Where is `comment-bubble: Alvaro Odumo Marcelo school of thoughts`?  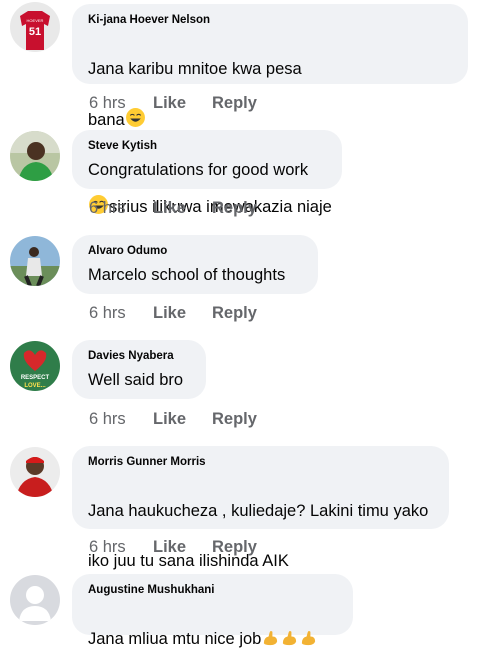
comment-bubble: Alvaro Odumo Marcelo school of thoughts is located at coordinates (195, 264).